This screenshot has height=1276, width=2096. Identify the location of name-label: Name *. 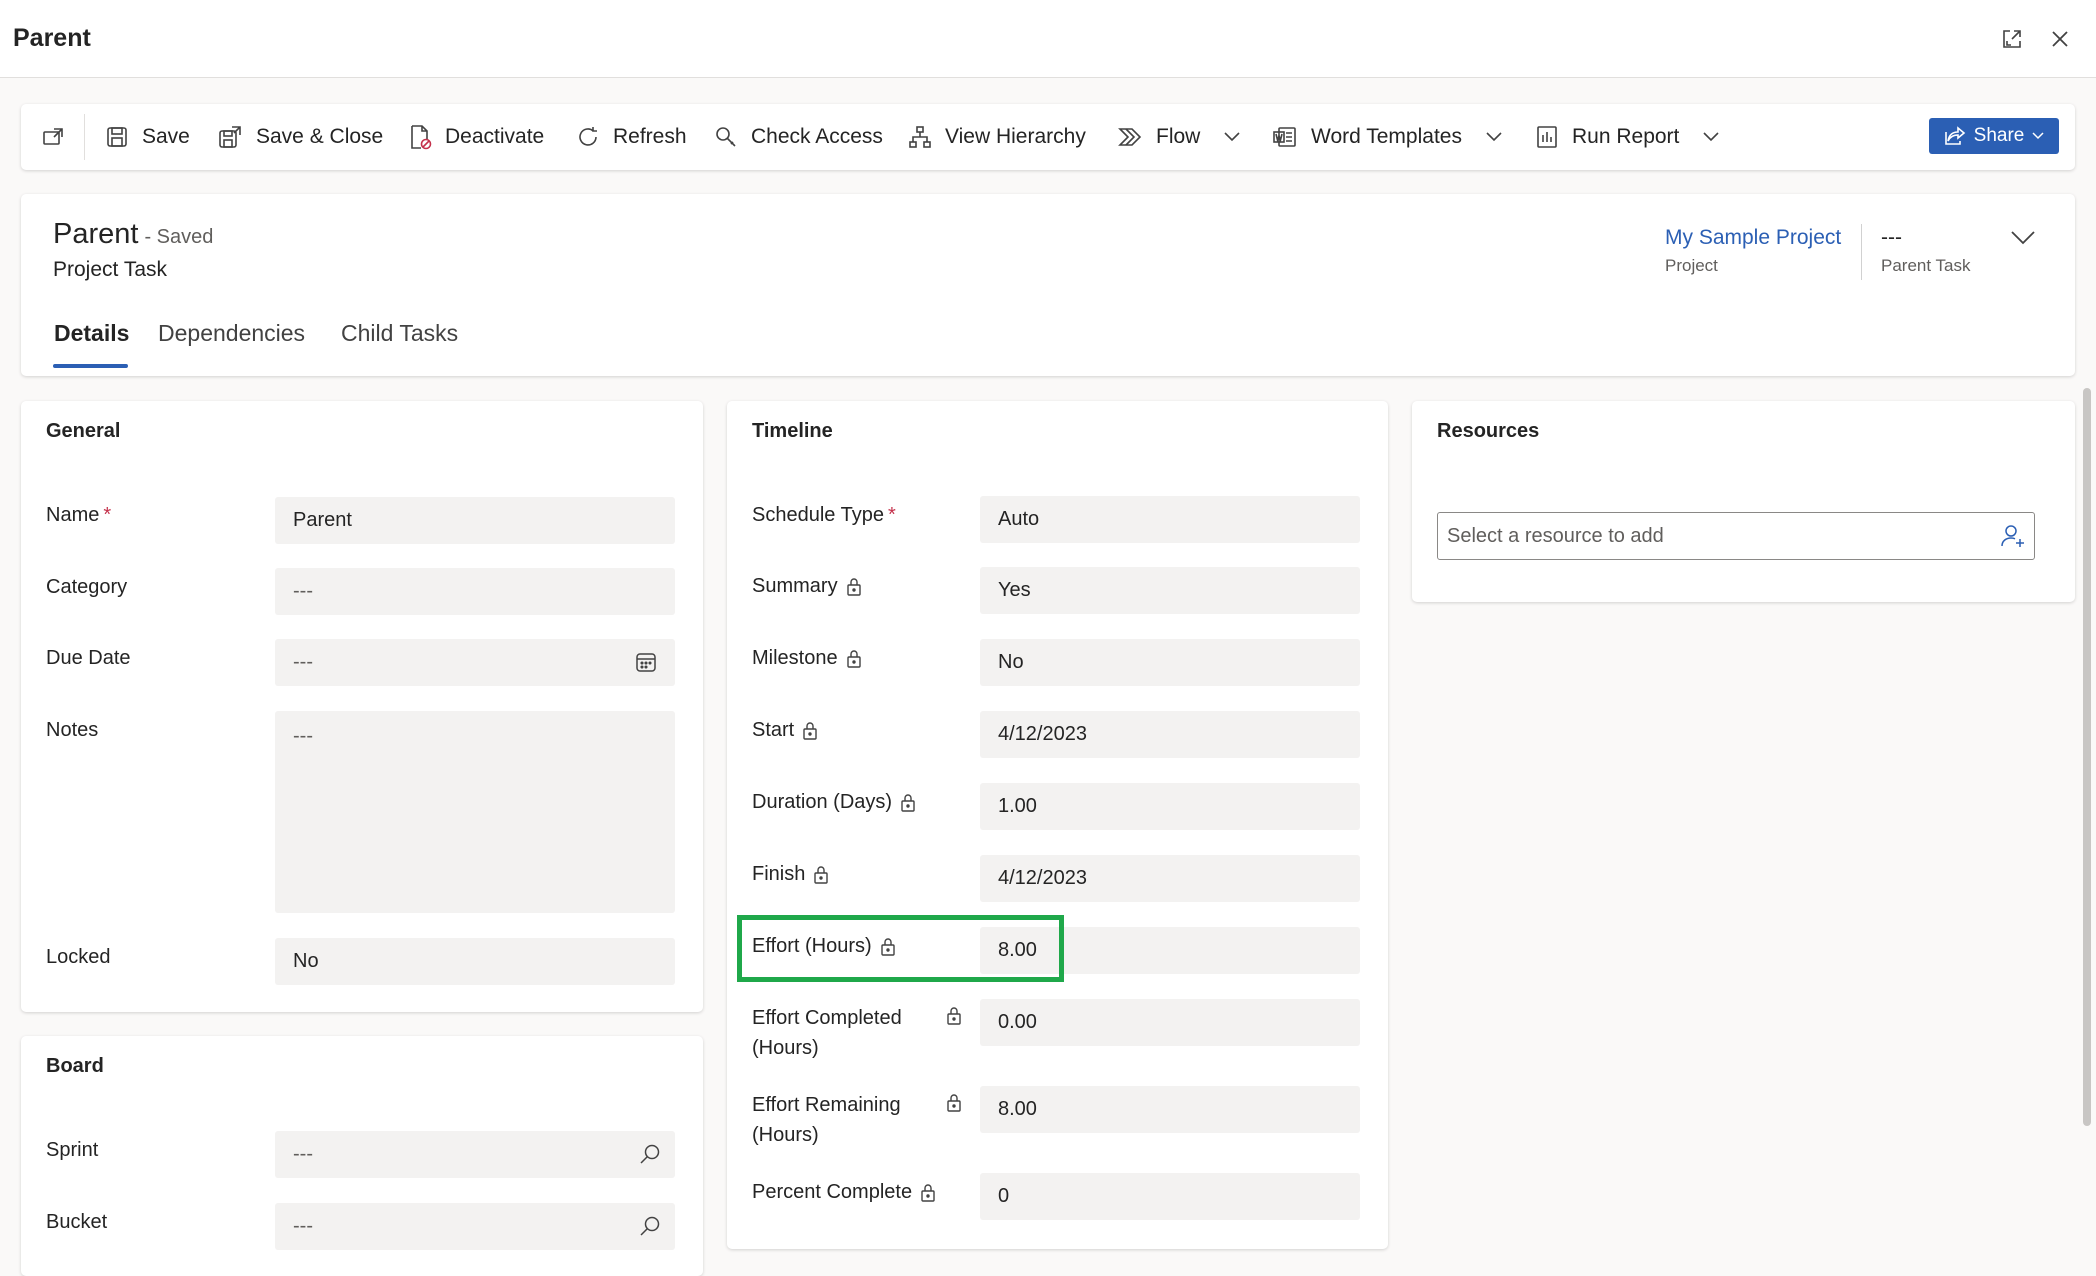
(79, 515).